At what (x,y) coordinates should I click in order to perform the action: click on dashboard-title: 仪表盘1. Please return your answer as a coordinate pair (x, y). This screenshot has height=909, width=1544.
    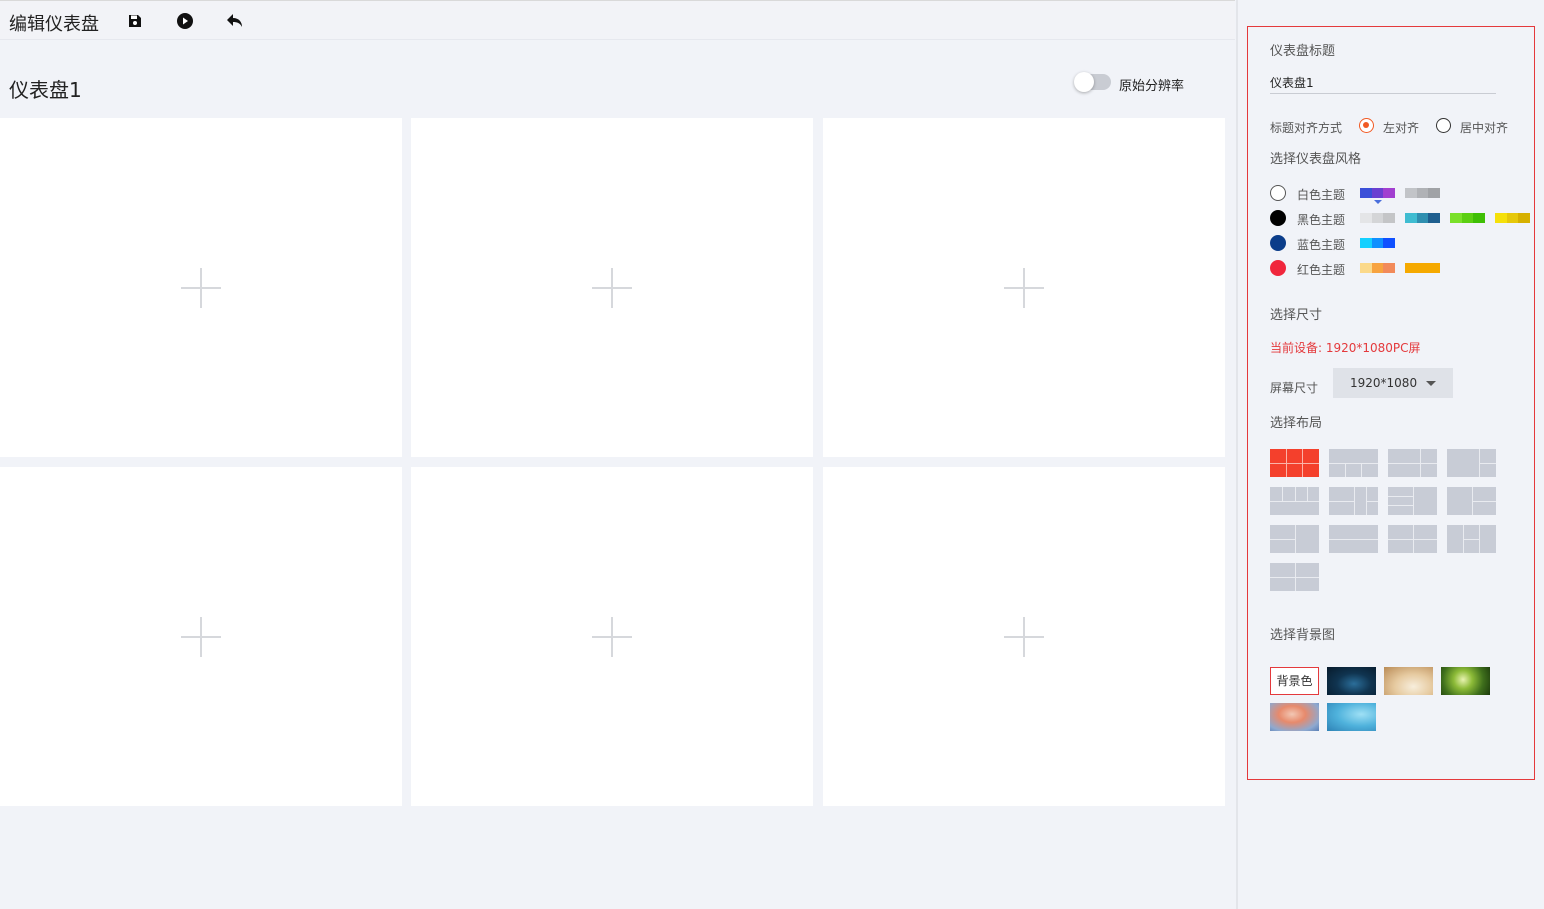
    Looking at the image, I should click on (45, 90).